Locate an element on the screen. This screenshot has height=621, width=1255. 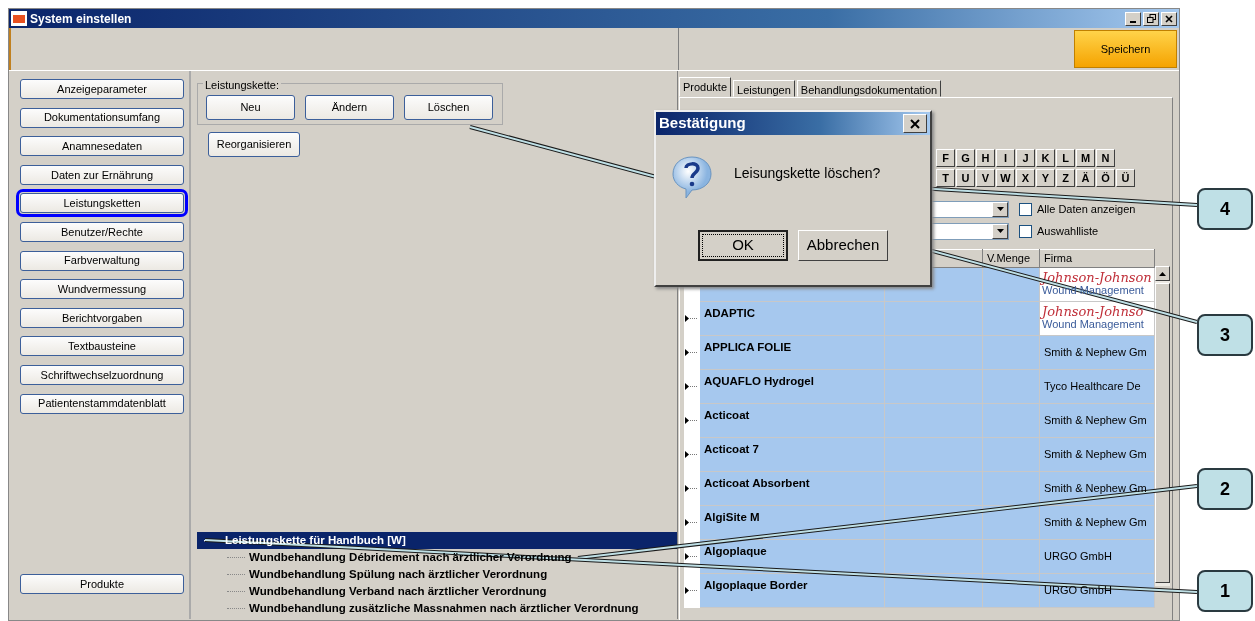
letter-button: Ä is located at coordinates (1085, 178).